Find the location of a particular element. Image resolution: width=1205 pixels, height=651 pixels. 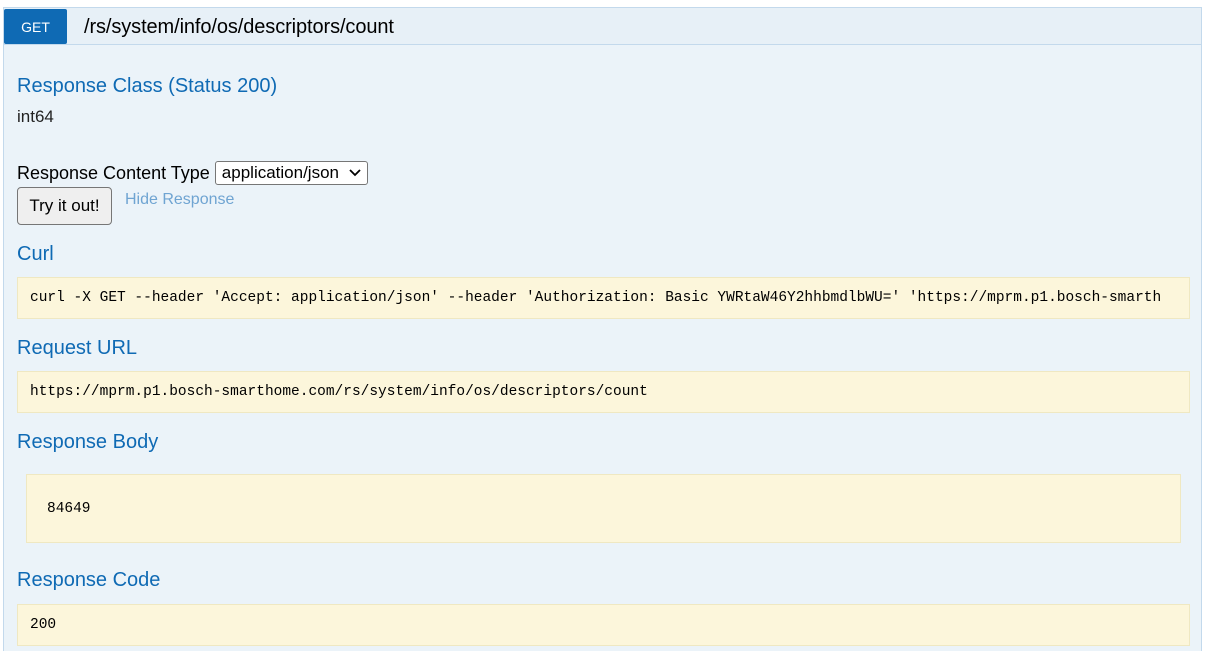

operation-header: GET /rs/system/info/os/descriptors/count is located at coordinates (602, 26).